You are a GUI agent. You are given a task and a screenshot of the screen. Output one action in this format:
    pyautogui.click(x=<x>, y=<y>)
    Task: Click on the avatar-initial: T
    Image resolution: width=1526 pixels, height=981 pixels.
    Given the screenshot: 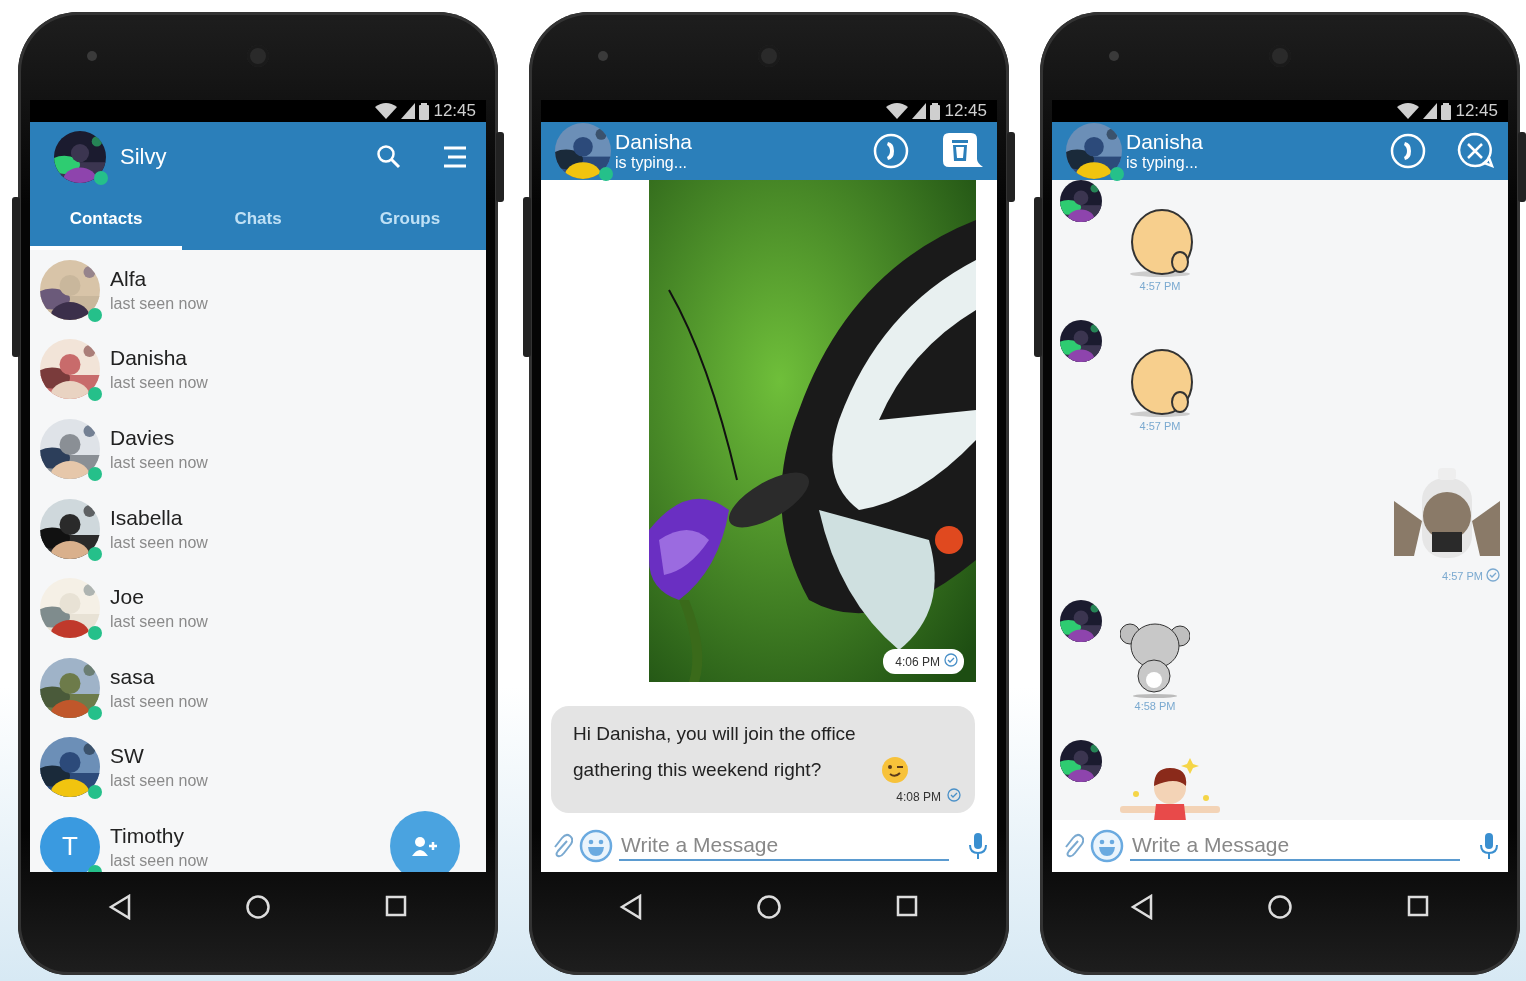 What is the action you would take?
    pyautogui.click(x=70, y=844)
    